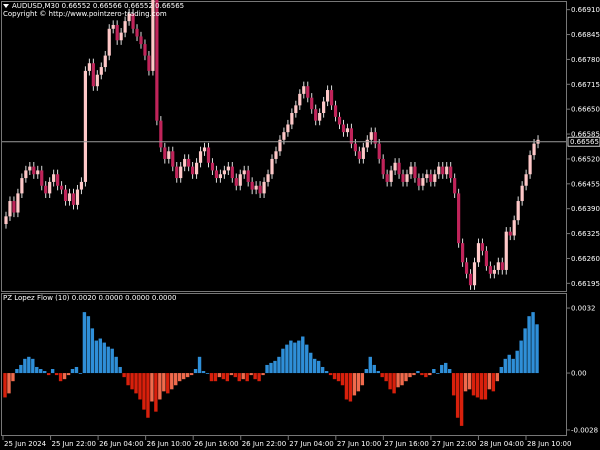 The image size is (600, 450). I want to click on current-price-marker: 0.66565, so click(583, 141).